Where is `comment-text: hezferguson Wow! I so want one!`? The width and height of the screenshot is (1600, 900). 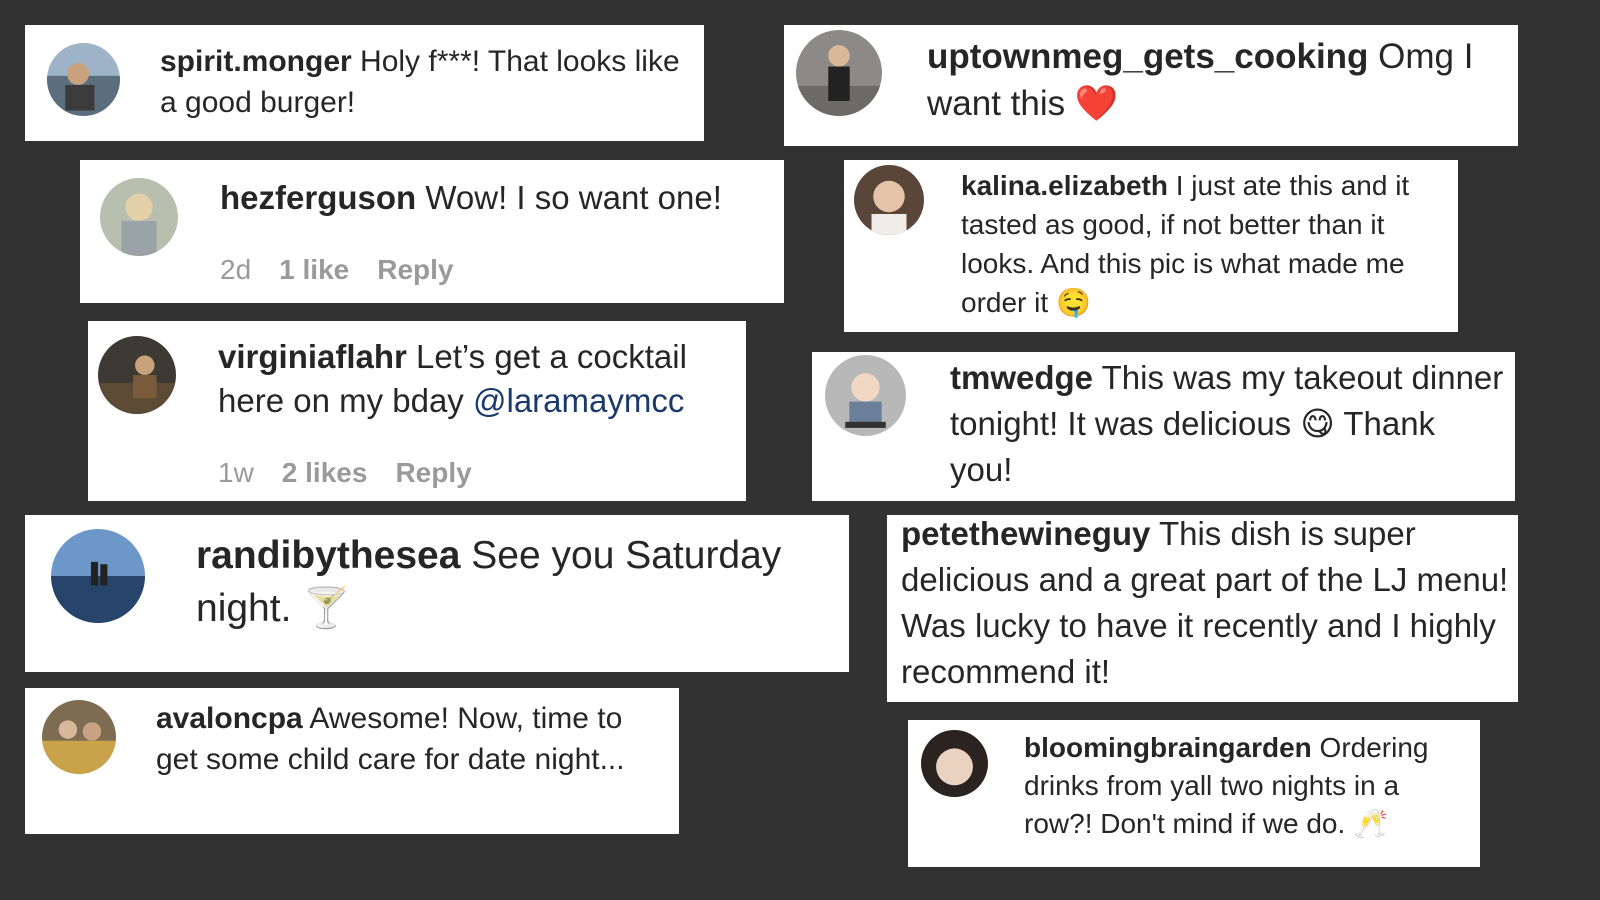
comment-text: hezferguson Wow! I so want one! is located at coordinates (471, 197).